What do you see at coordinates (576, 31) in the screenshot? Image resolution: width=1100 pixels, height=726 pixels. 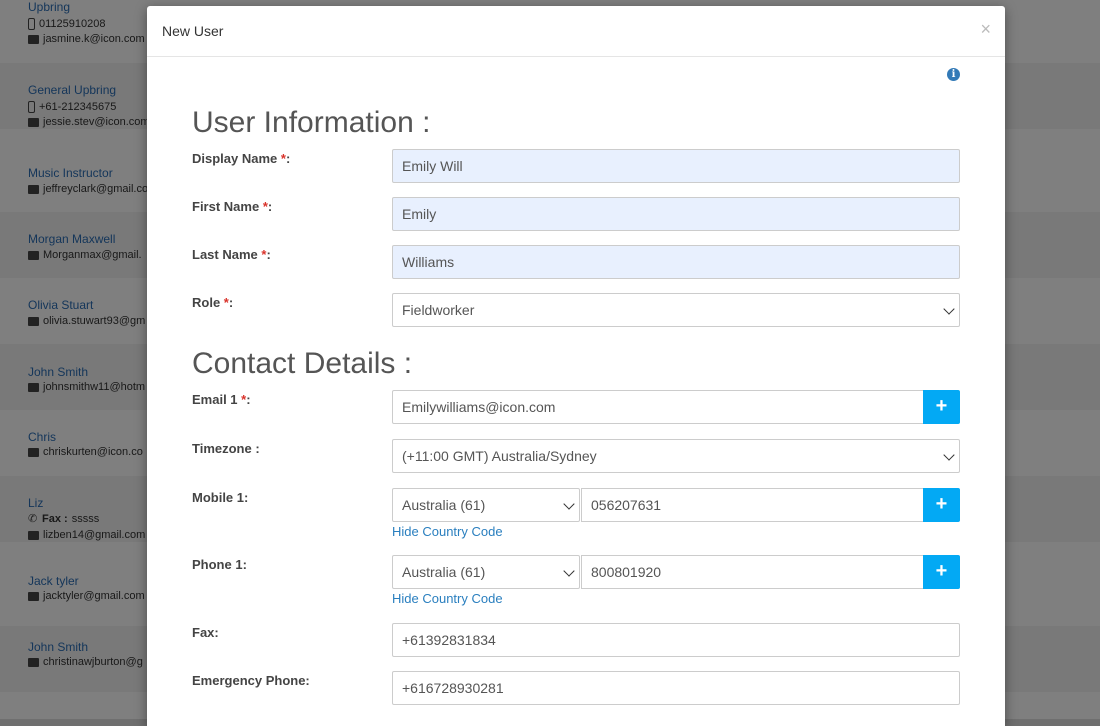 I see `modal-header: New User ×` at bounding box center [576, 31].